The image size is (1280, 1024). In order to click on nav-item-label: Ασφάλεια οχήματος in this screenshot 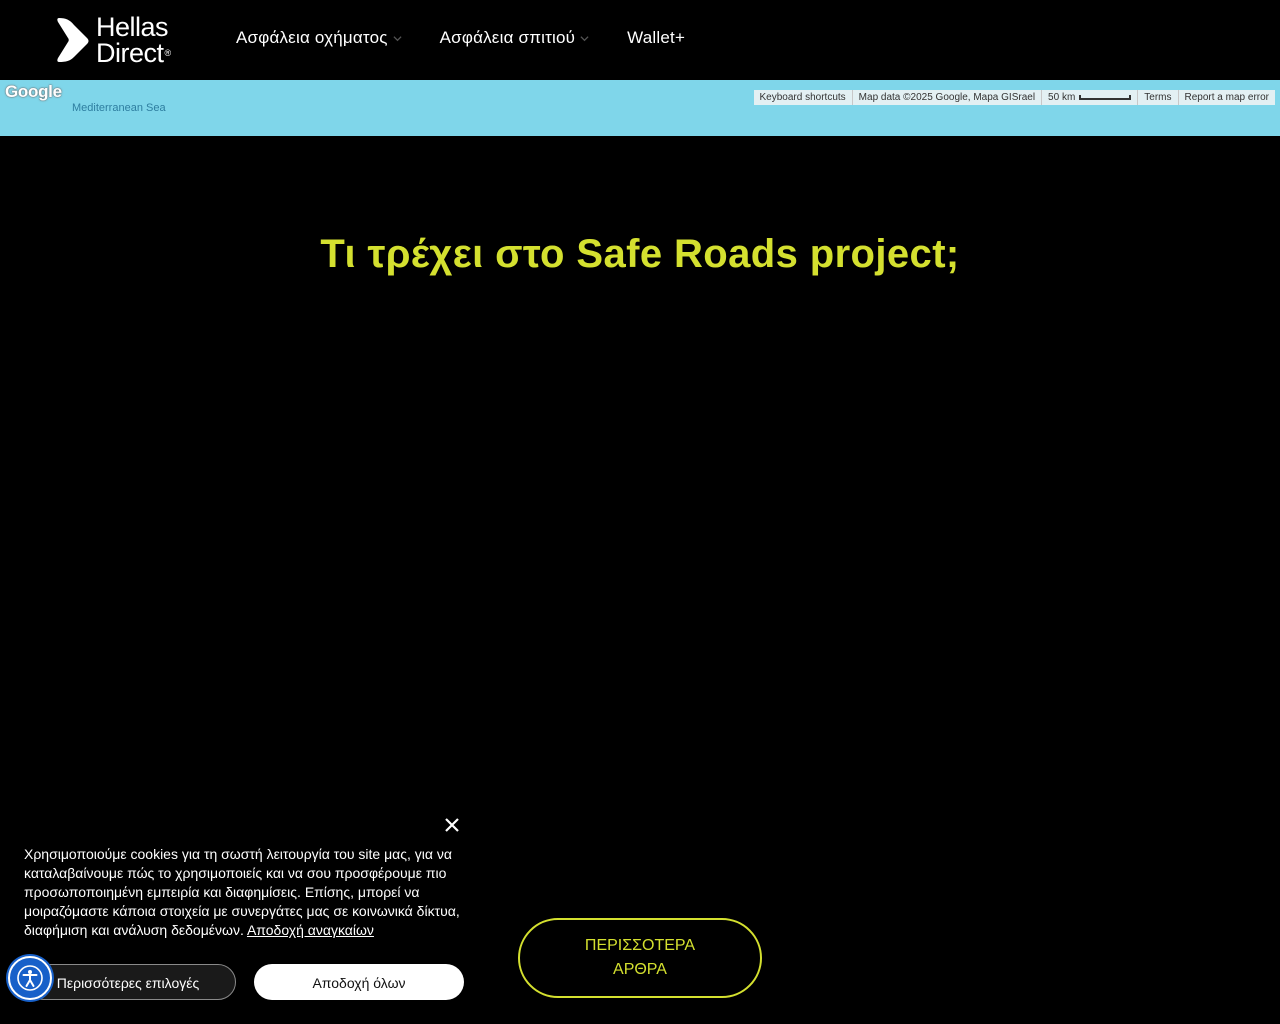, I will do `click(312, 37)`.